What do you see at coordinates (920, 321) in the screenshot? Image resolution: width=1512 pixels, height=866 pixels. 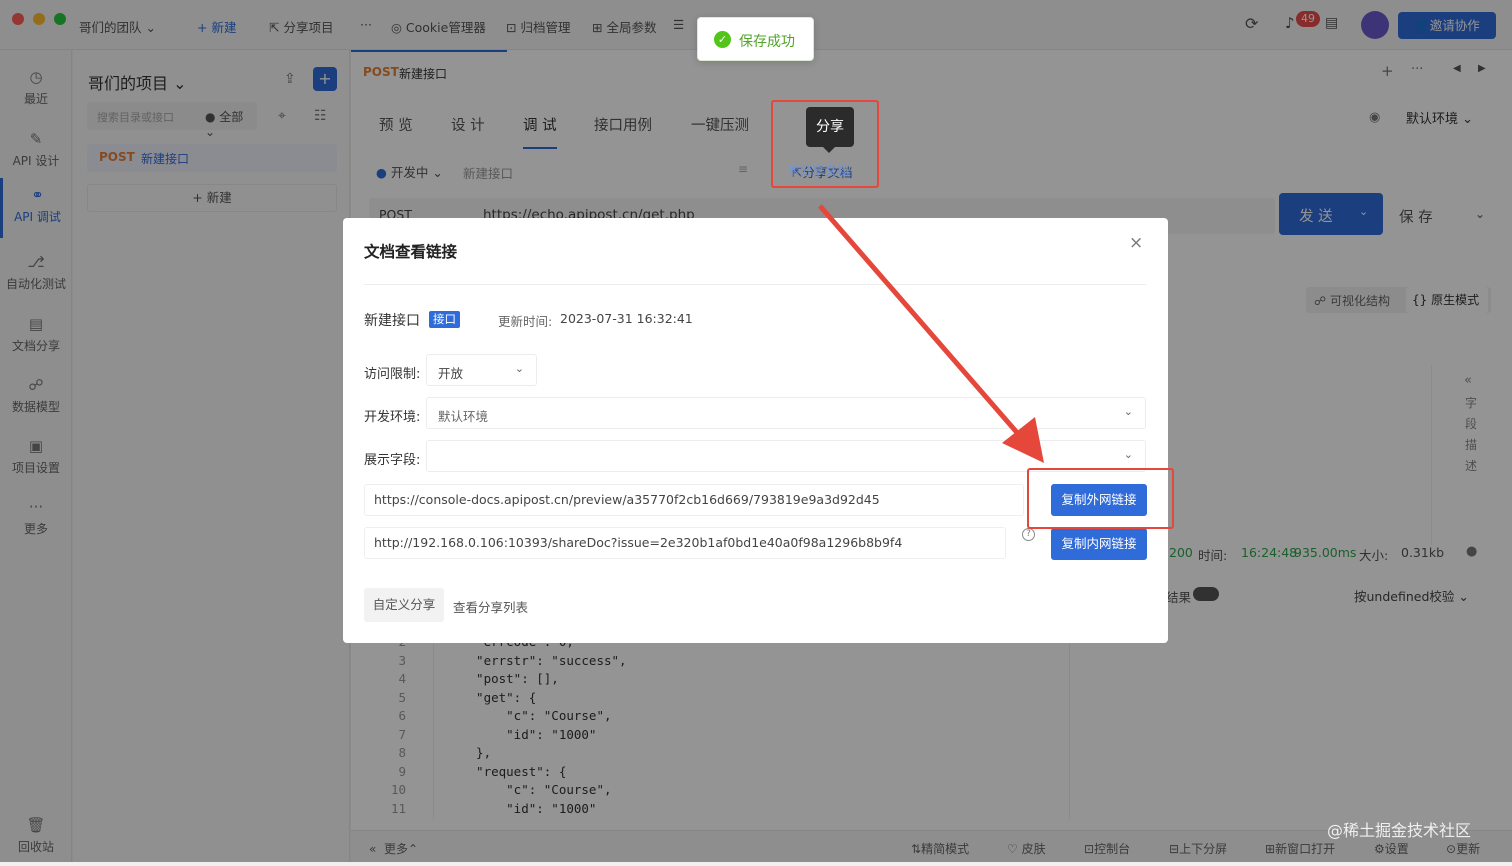 I see `arrow-line` at bounding box center [920, 321].